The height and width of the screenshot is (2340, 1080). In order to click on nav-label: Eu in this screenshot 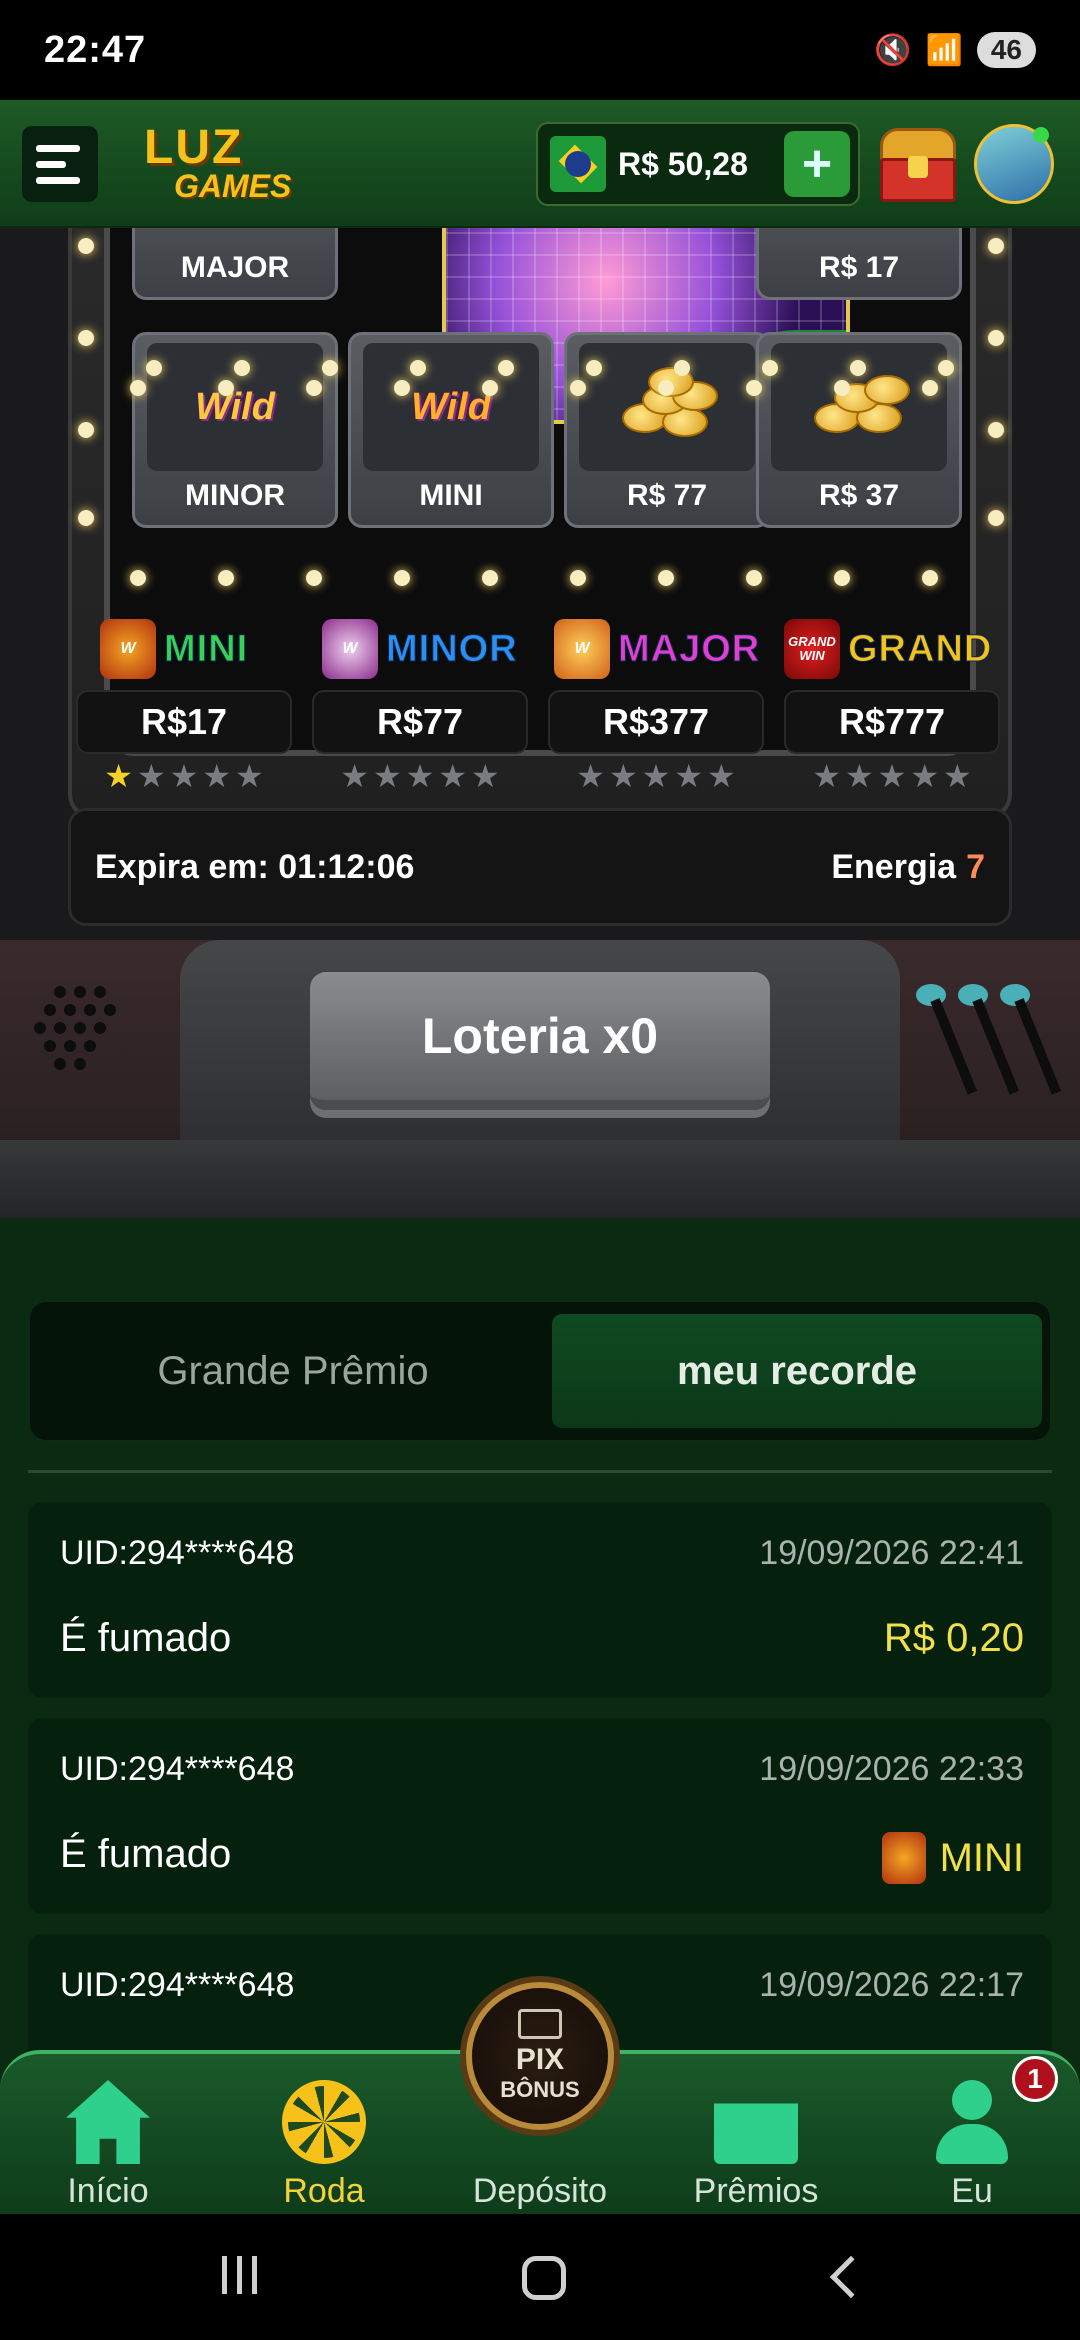, I will do `click(972, 2191)`.